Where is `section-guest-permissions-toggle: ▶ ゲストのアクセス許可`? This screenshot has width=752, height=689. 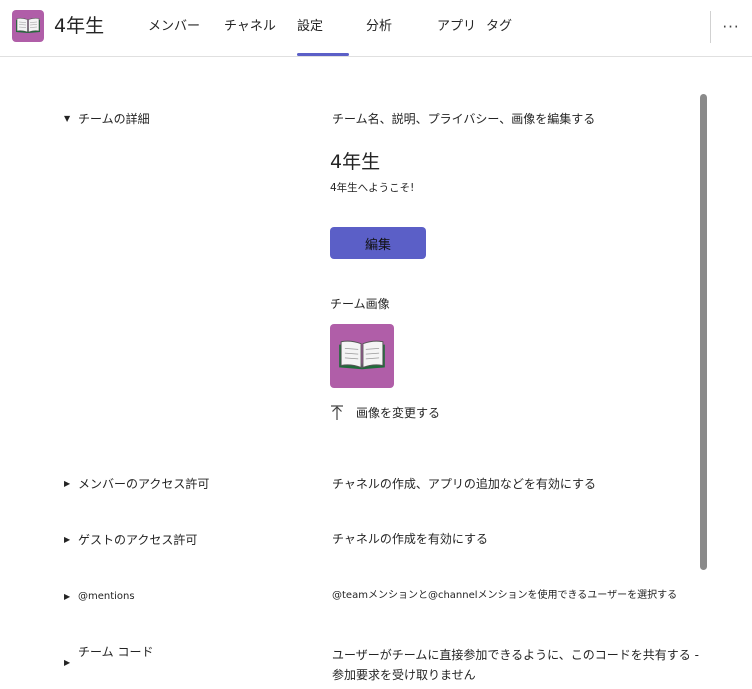 section-guest-permissions-toggle: ▶ ゲストのアクセス許可 is located at coordinates (130, 540).